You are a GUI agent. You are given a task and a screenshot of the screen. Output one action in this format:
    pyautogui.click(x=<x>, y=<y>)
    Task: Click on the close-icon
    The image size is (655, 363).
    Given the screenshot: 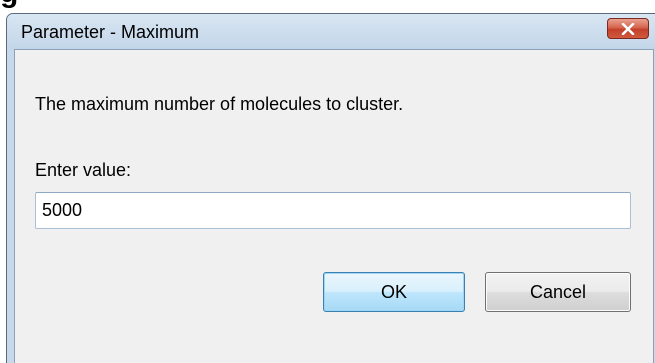 What is the action you would take?
    pyautogui.click(x=628, y=28)
    